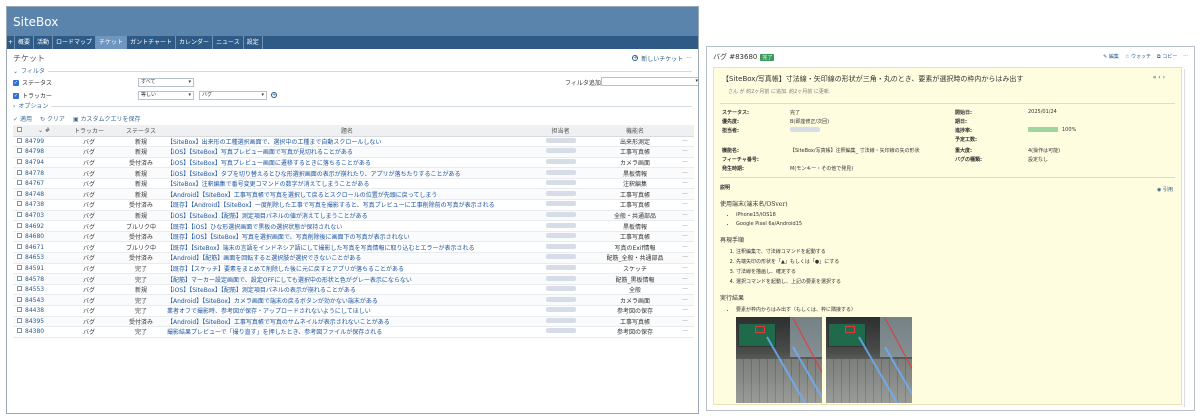  I want to click on watch-button: ☆ ウォッチ, so click(1138, 56).